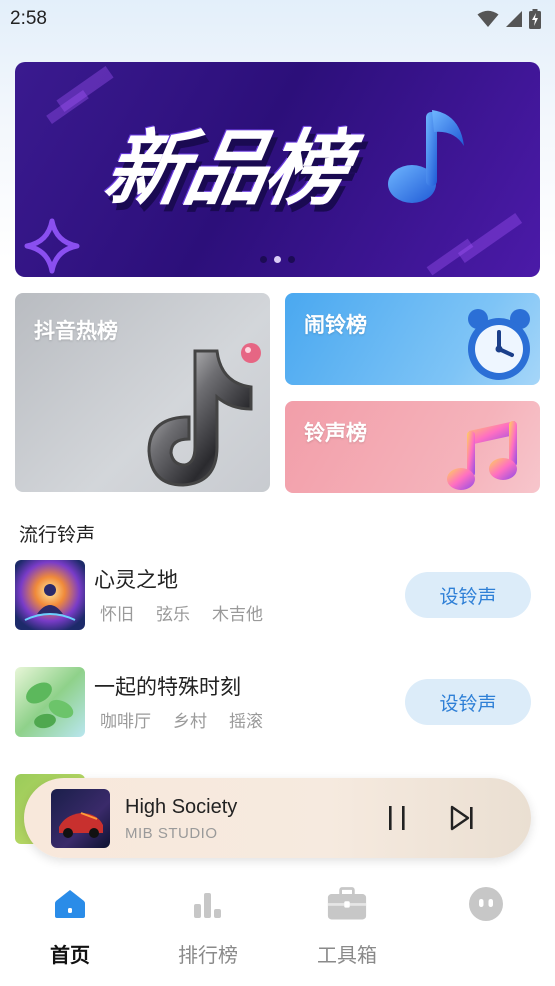 The height and width of the screenshot is (986, 555). I want to click on next-track-button, so click(462, 818).